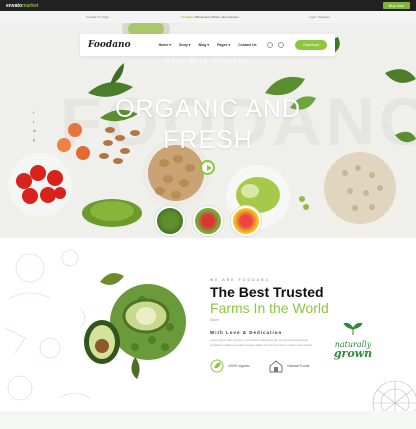  What do you see at coordinates (184, 45) in the screenshot?
I see `nav-item-shop: Shop ▾` at bounding box center [184, 45].